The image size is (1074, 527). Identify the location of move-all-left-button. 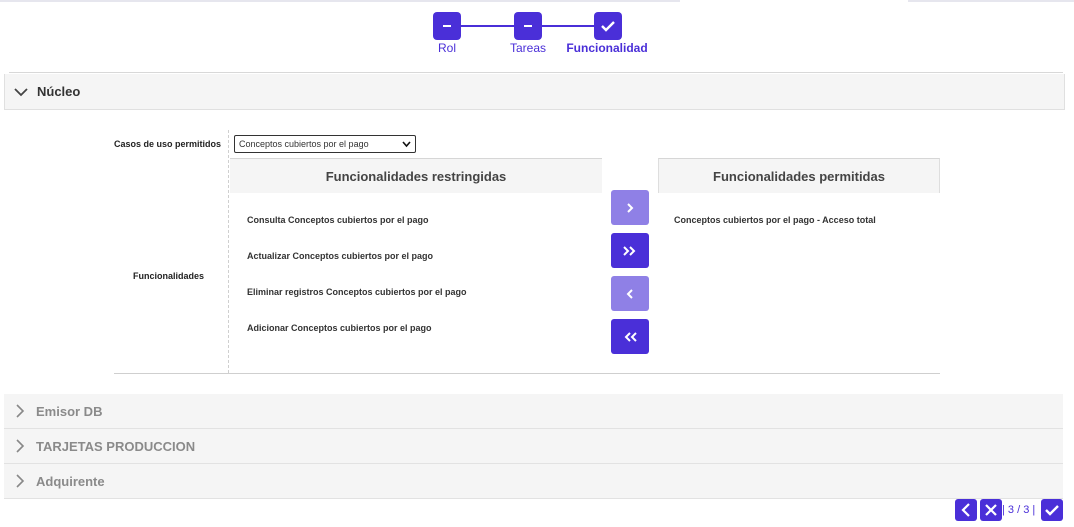
(630, 336).